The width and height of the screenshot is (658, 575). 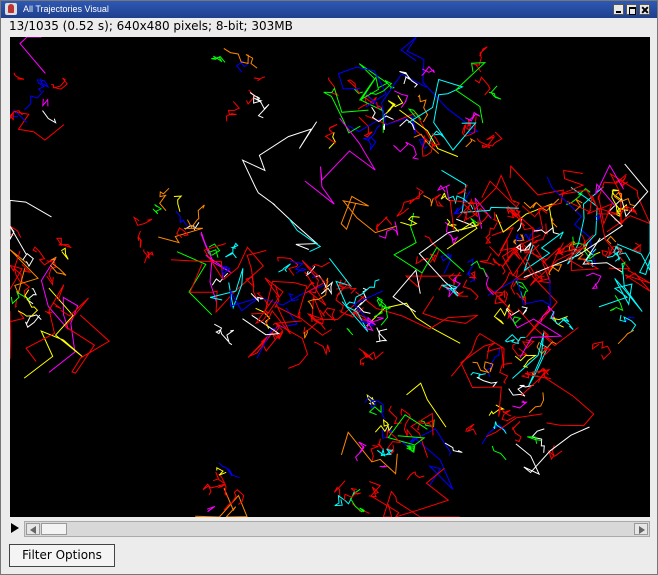 I want to click on play-icon, so click(x=15, y=528).